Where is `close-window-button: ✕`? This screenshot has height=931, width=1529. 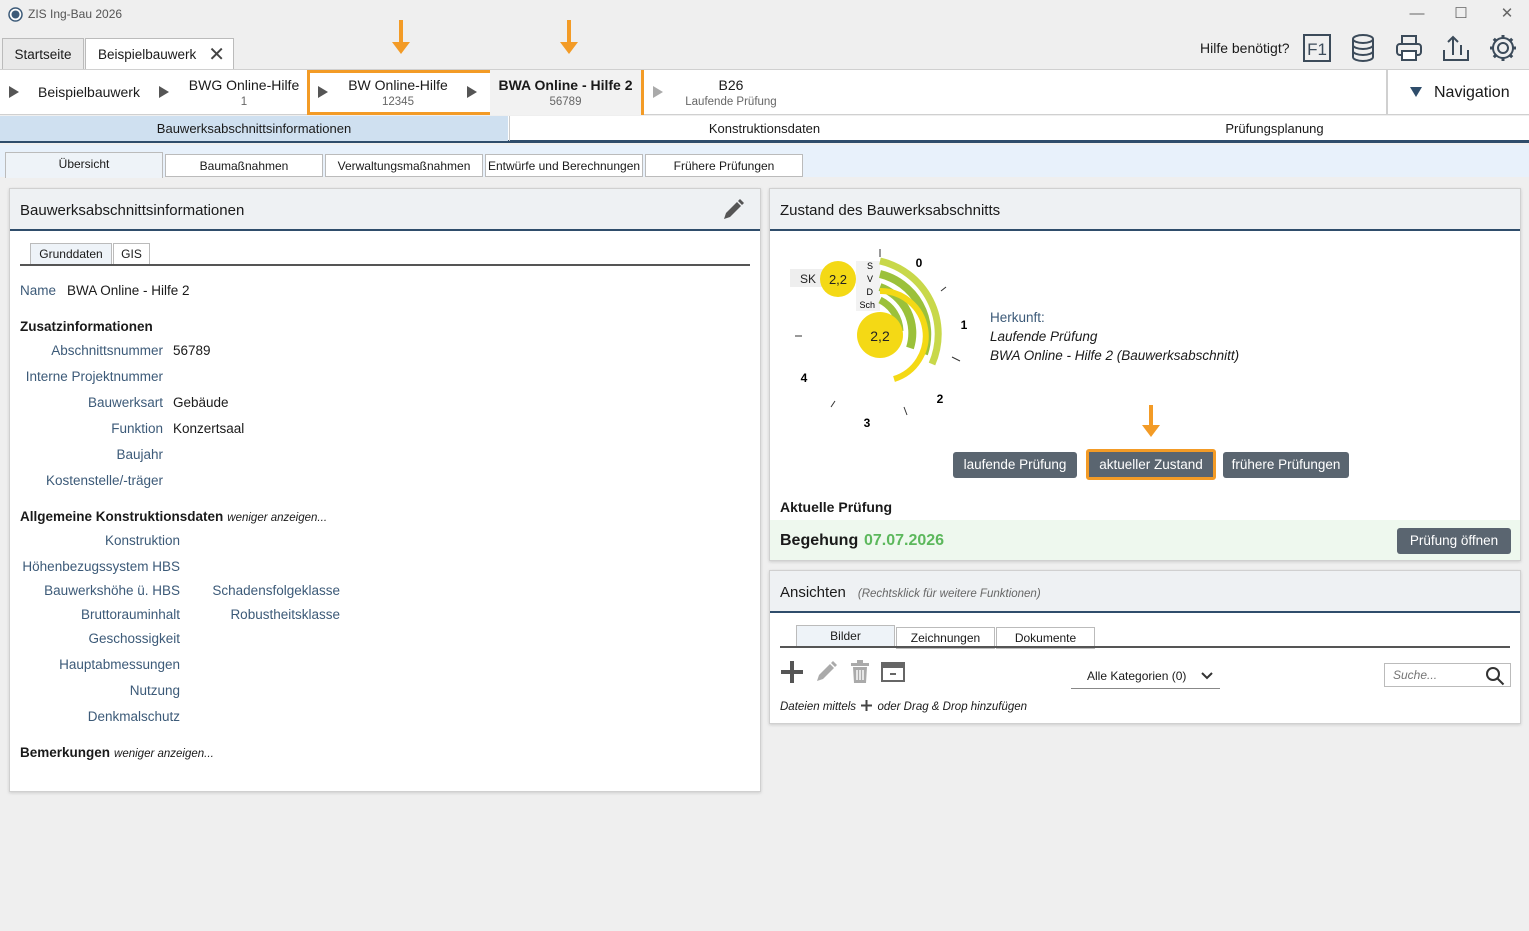
close-window-button: ✕ is located at coordinates (1507, 14).